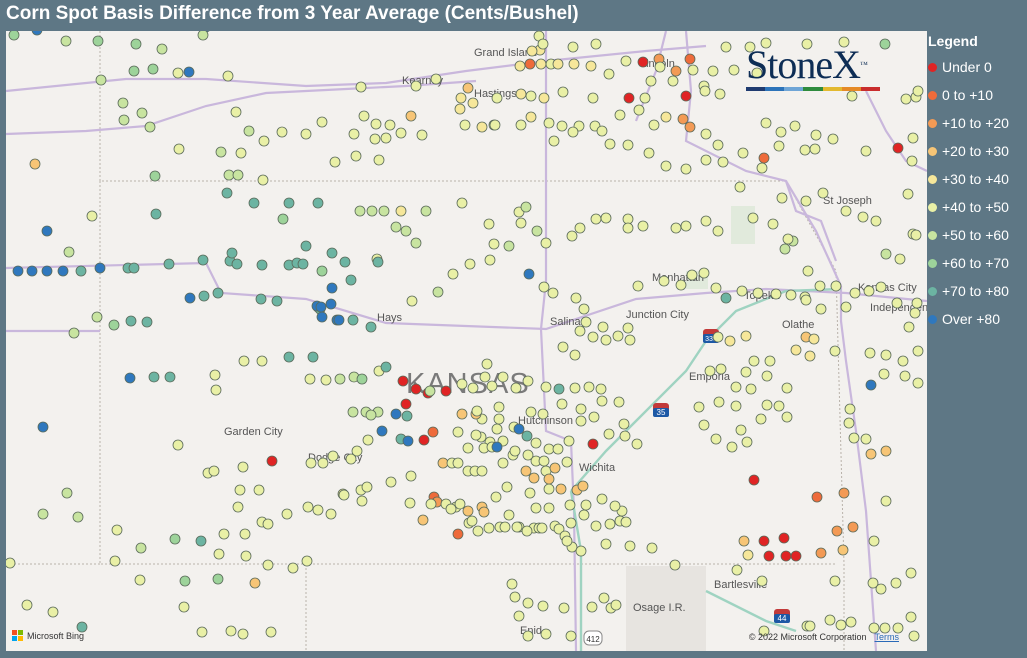 The width and height of the screenshot is (1027, 658). What do you see at coordinates (977, 263) in the screenshot?
I see `legend-item: +60 to +70` at bounding box center [977, 263].